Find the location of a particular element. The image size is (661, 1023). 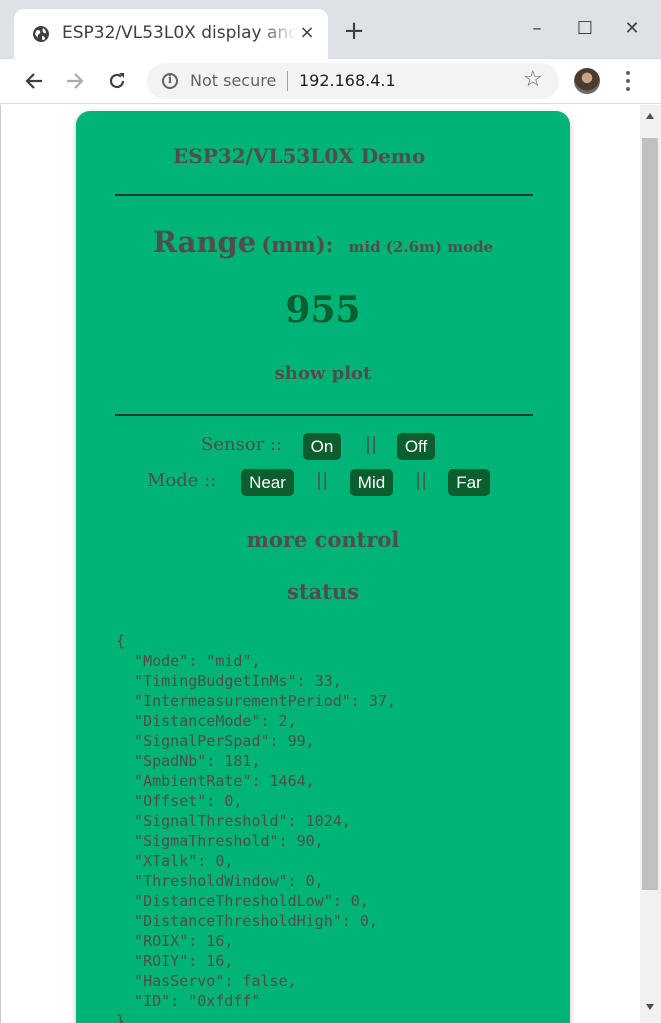

reload-button is located at coordinates (117, 81).